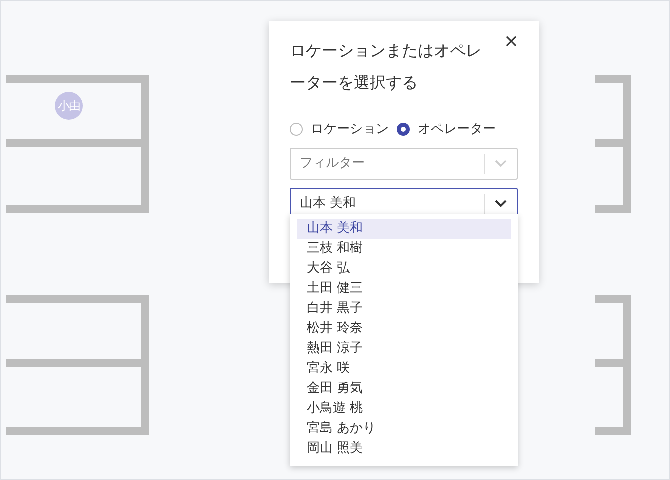 The image size is (670, 480). What do you see at coordinates (404, 369) in the screenshot?
I see `dropdown-option: 宮永 咲` at bounding box center [404, 369].